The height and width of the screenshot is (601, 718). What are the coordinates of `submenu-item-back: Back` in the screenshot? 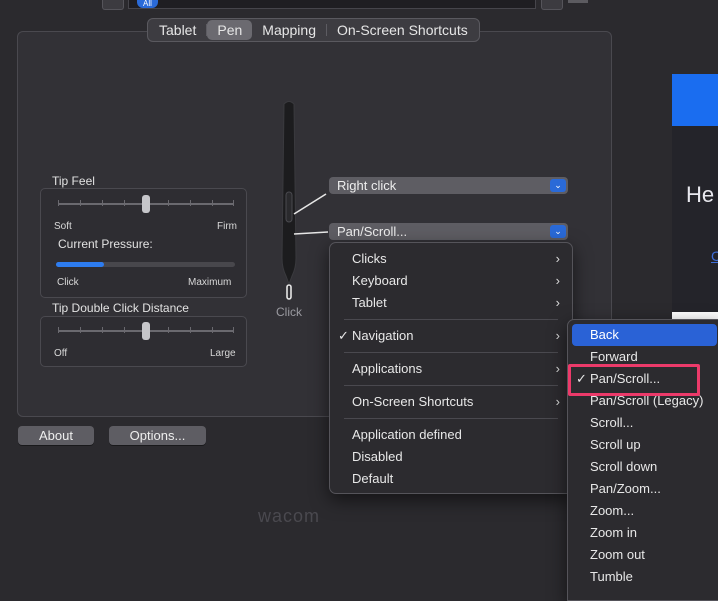 It's located at (644, 335).